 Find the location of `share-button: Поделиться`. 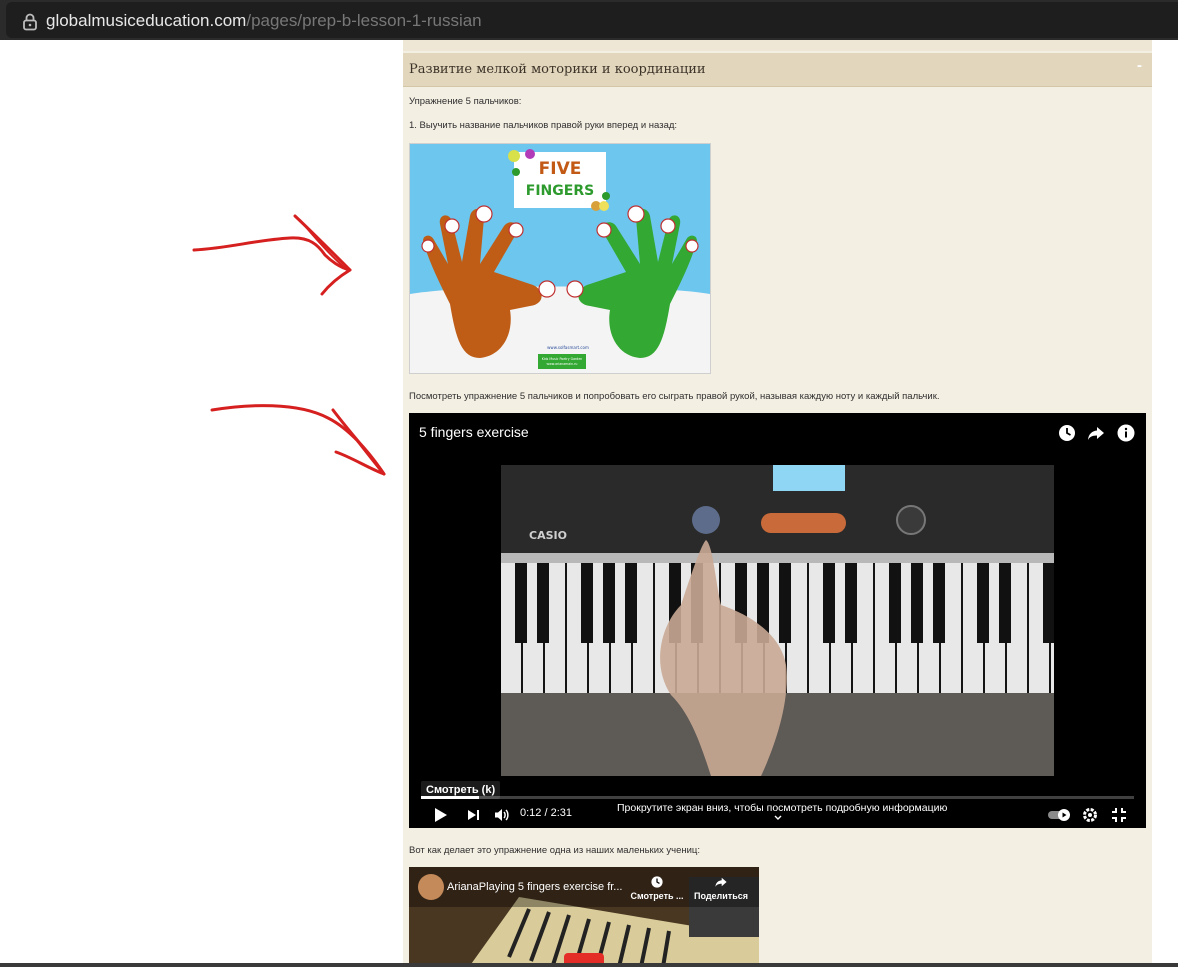

share-button: Поделиться is located at coordinates (721, 888).